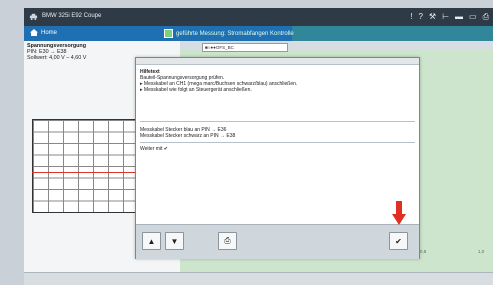 The height and width of the screenshot is (285, 493). Describe the element at coordinates (57, 58) in the screenshot. I see `setpoint-label: Sollwert: 4,00 V – 4,60 V` at that location.